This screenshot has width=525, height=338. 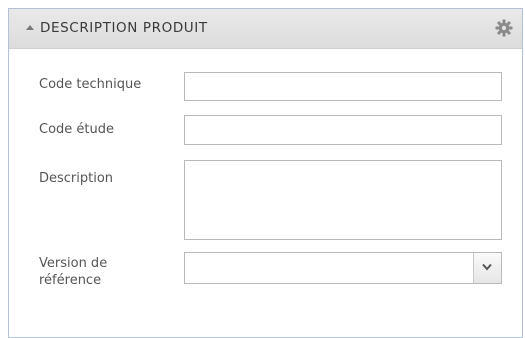 What do you see at coordinates (343, 200) in the screenshot?
I see `description-textarea` at bounding box center [343, 200].